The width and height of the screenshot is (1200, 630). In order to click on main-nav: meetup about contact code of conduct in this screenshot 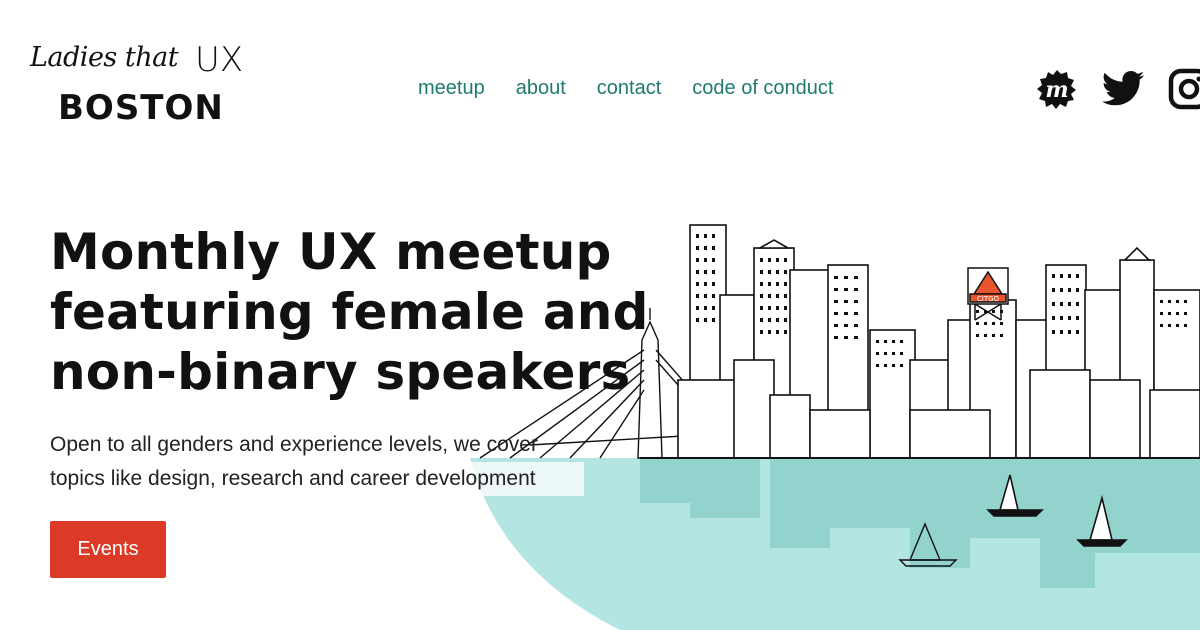, I will do `click(625, 88)`.